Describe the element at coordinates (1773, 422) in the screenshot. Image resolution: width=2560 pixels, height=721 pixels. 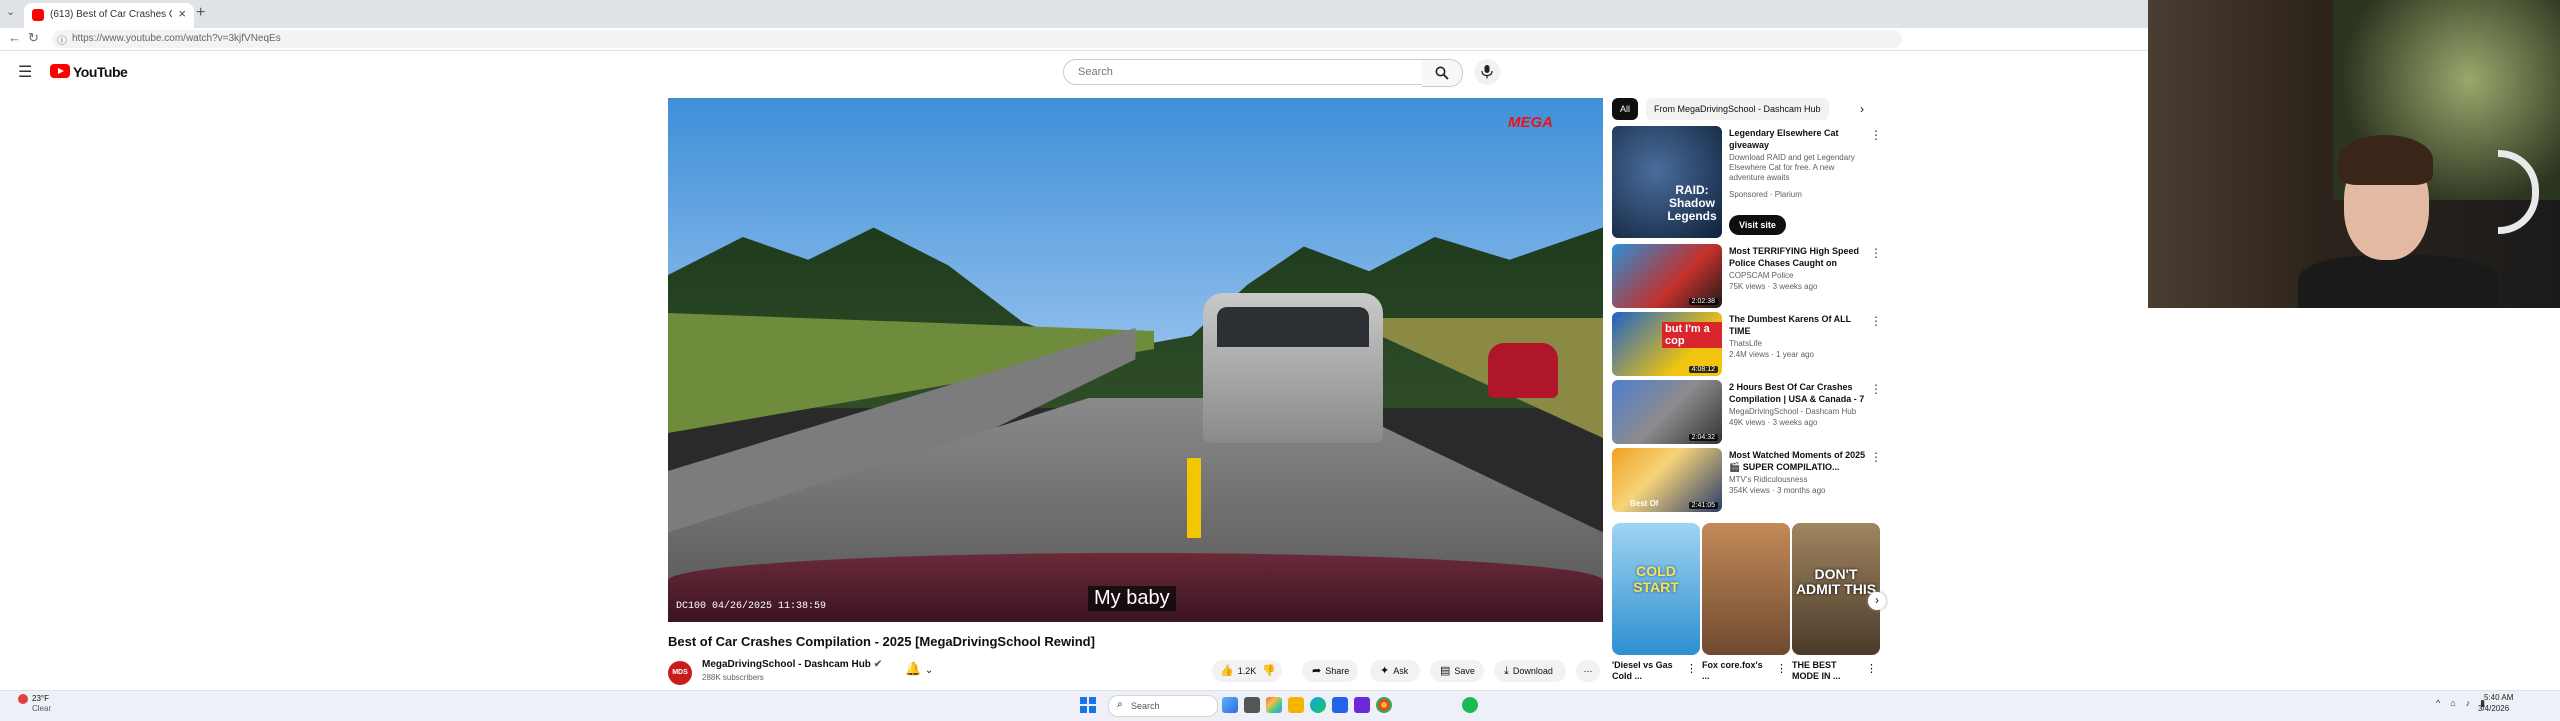
I see `video-meta: 49K views · 3 weeks ago` at that location.